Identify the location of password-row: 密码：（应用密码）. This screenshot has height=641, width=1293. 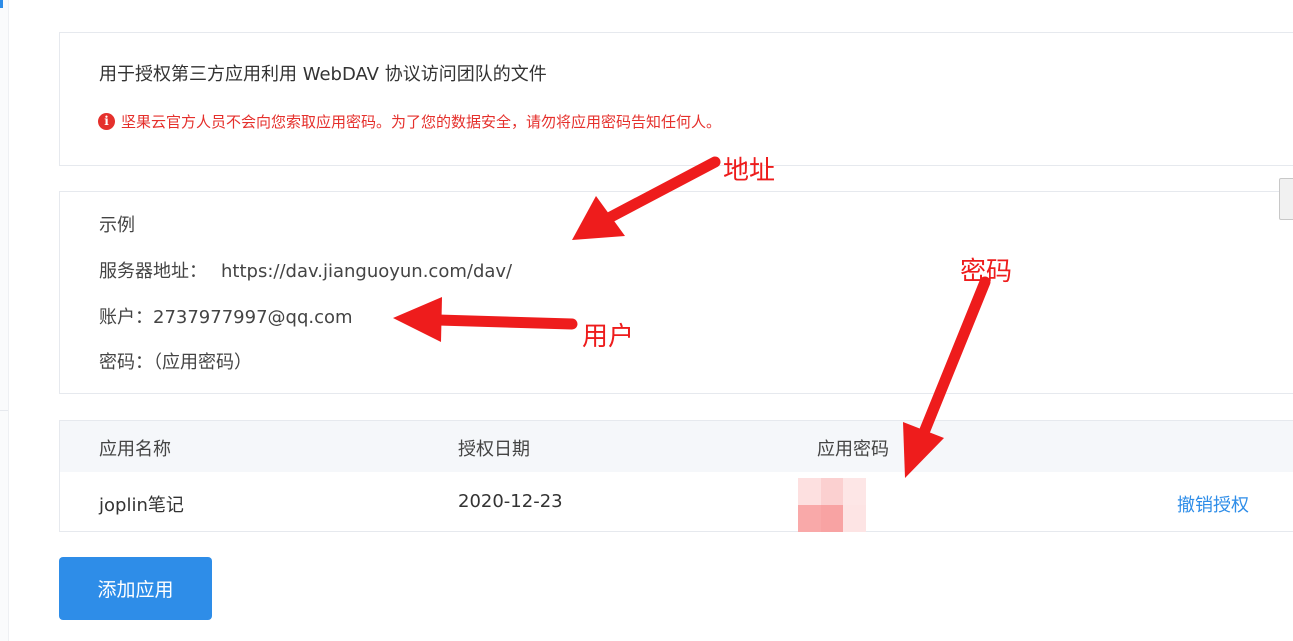
(175, 361).